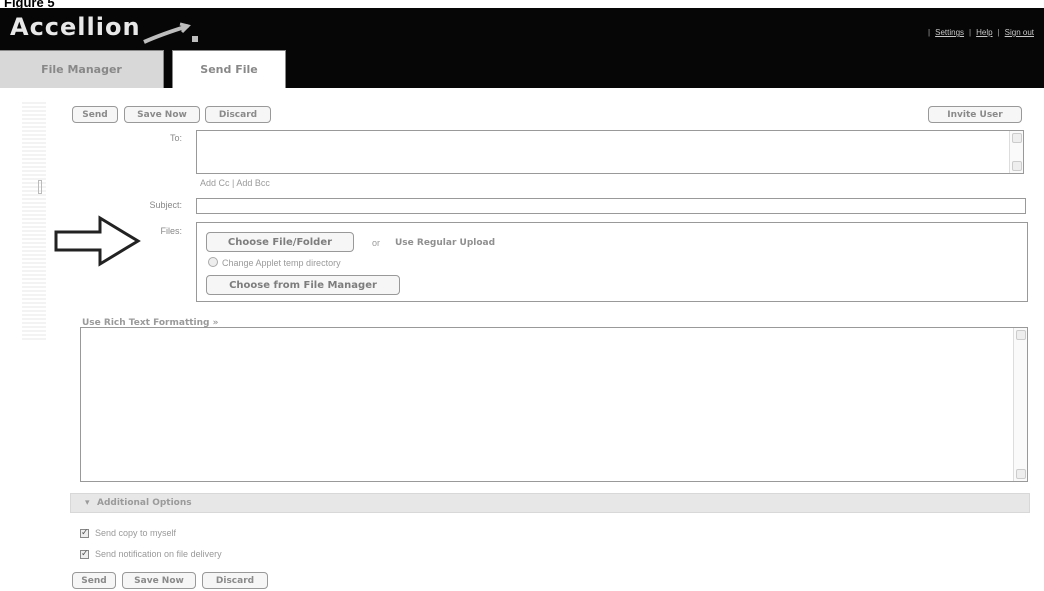 The width and height of the screenshot is (1044, 591). I want to click on subject-label: Subject:, so click(165, 205).